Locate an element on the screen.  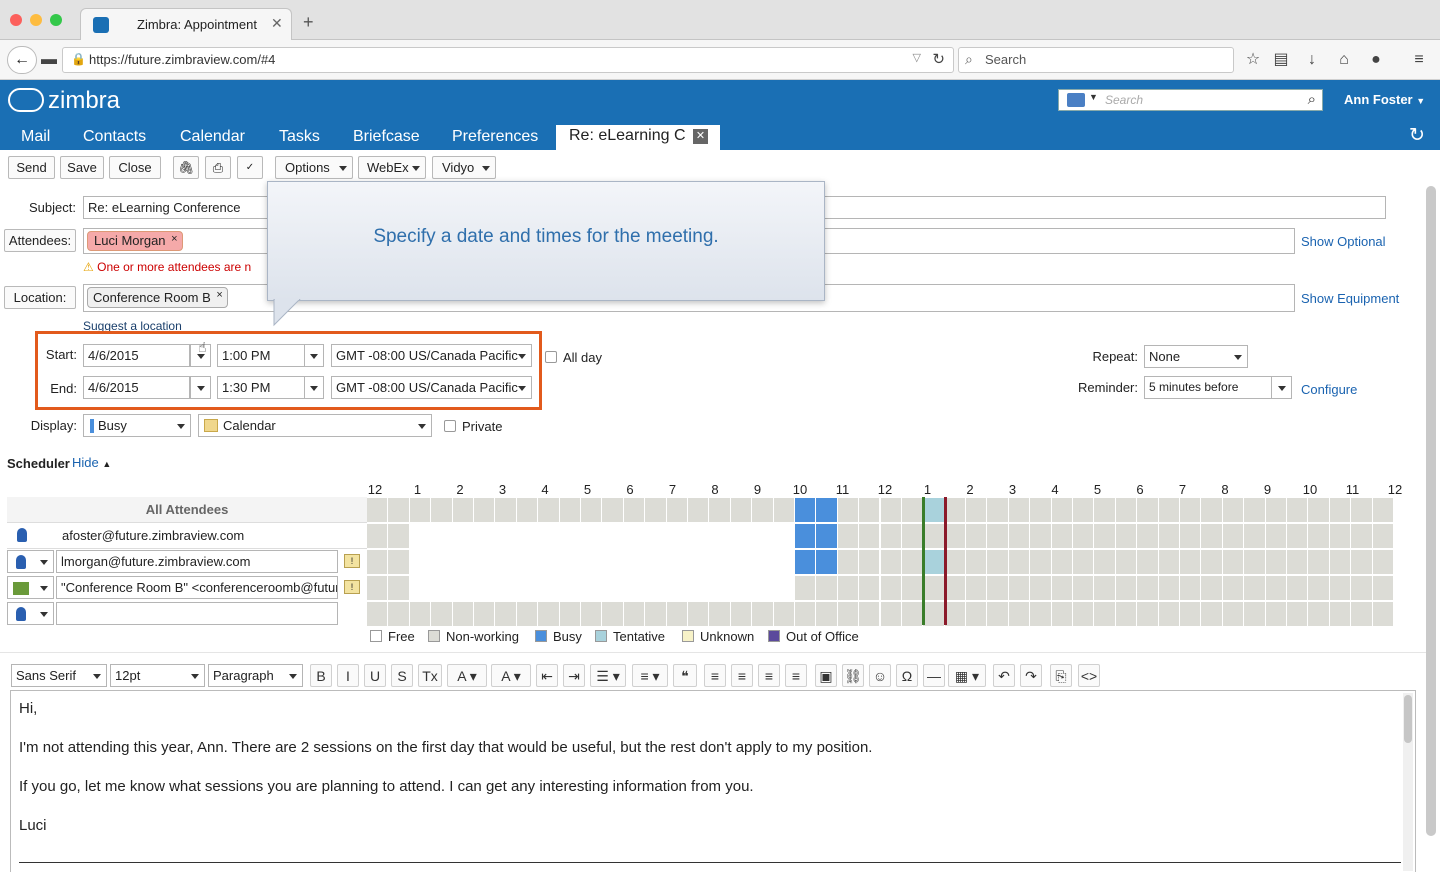
new-tab-button: + is located at coordinates (308, 22).